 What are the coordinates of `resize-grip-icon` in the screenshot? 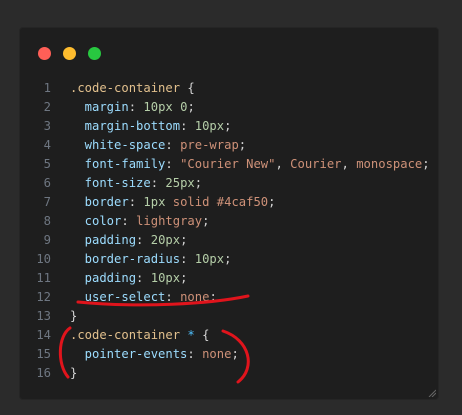 It's located at (432, 393).